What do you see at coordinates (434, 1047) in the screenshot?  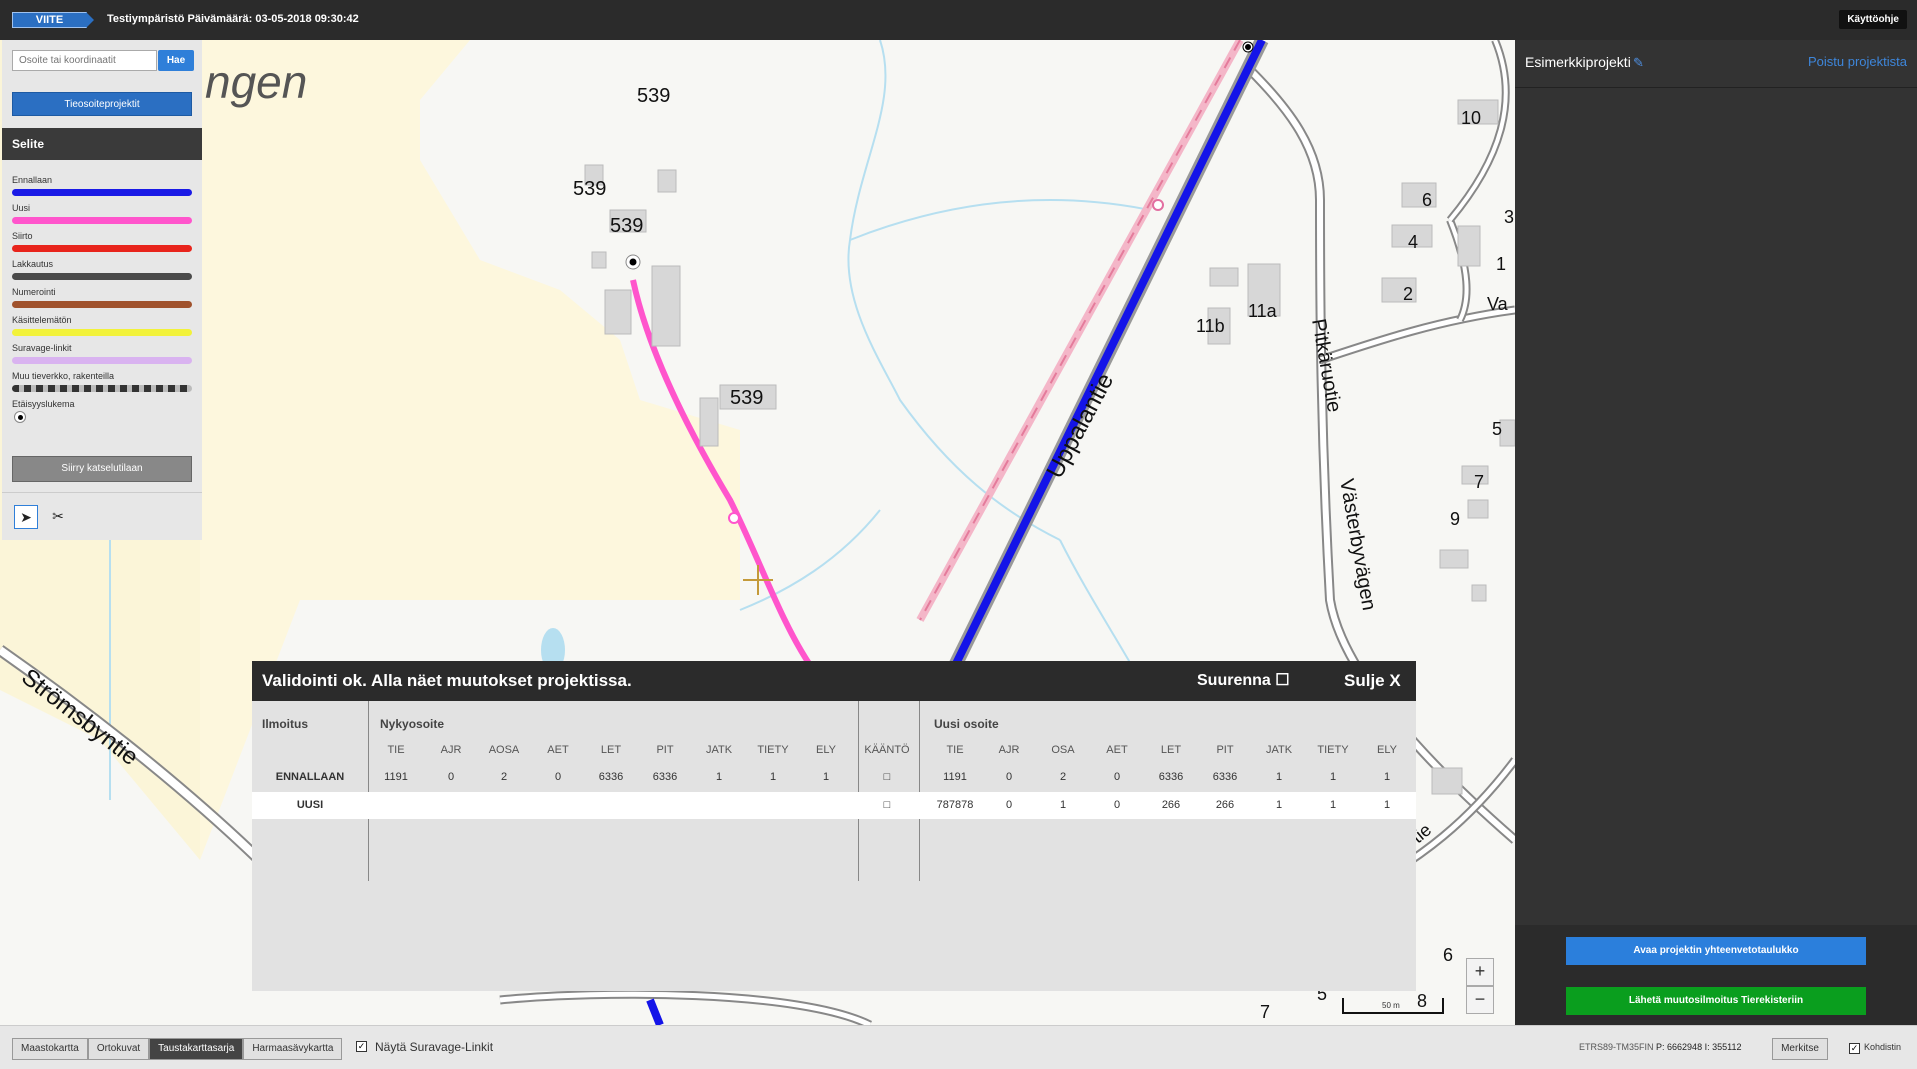 I see `suravage-label: Näytä Suravage-Linkit` at bounding box center [434, 1047].